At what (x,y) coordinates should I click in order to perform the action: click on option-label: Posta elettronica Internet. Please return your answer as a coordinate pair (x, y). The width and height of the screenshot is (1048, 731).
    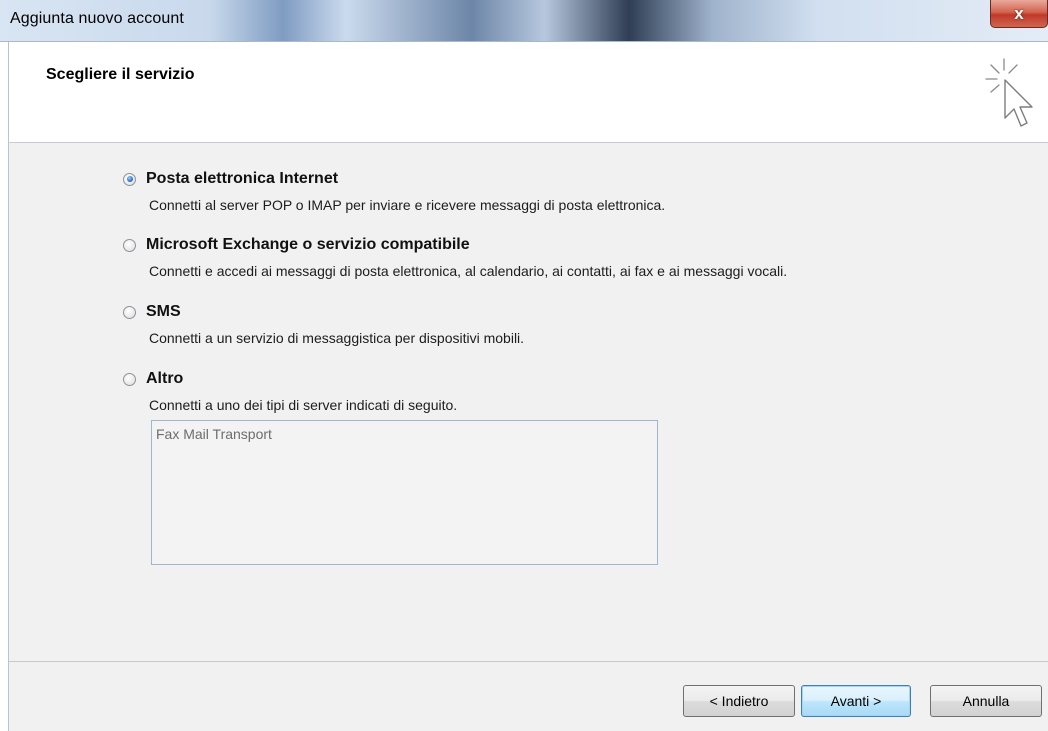
    Looking at the image, I should click on (242, 179).